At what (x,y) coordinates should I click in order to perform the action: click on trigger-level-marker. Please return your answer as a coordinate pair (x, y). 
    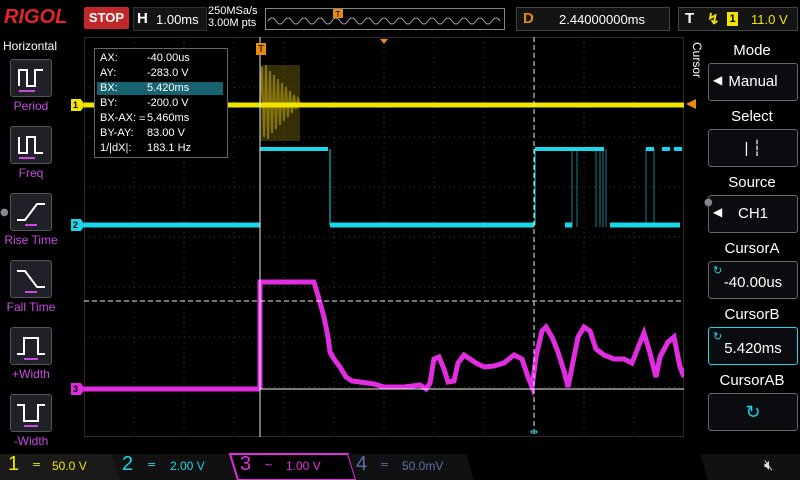
    Looking at the image, I should click on (691, 104).